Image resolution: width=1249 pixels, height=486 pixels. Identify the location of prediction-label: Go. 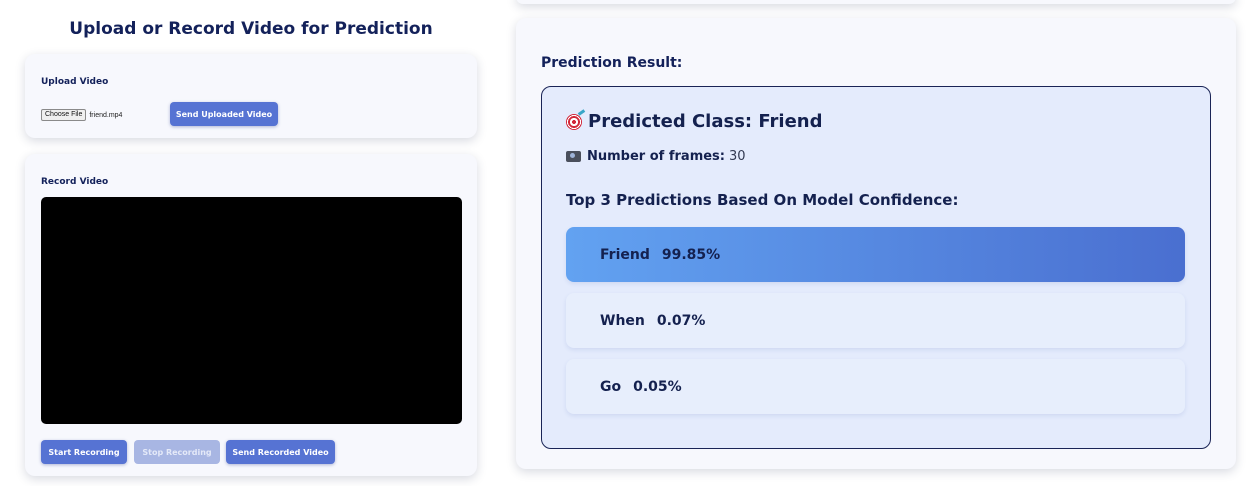
(611, 386).